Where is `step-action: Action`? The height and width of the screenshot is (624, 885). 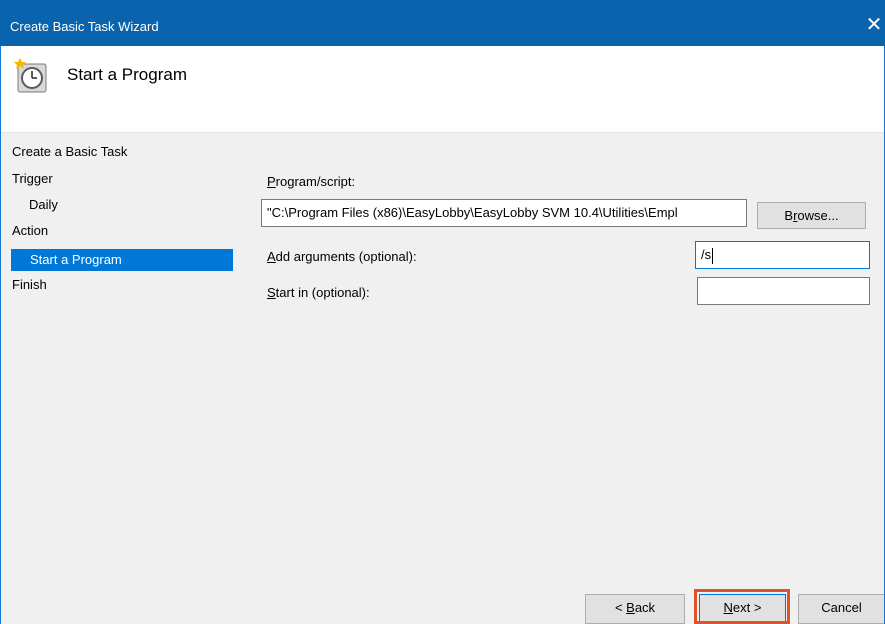 step-action: Action is located at coordinates (30, 231).